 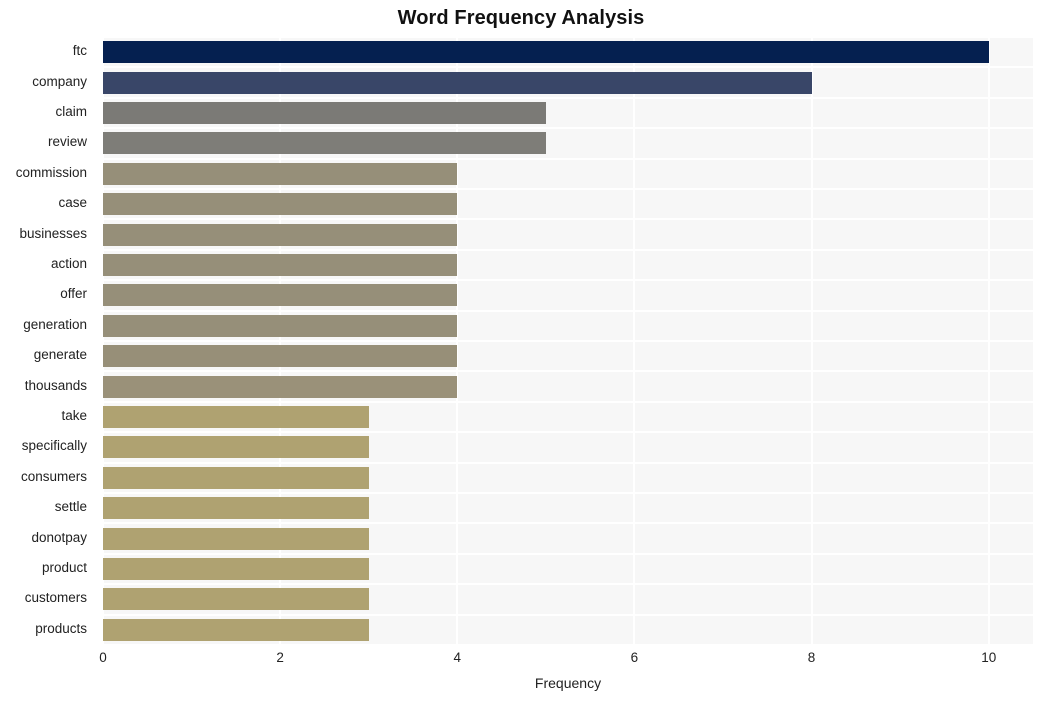 I want to click on y-axis-tick-label: ftc, so click(x=79, y=51).